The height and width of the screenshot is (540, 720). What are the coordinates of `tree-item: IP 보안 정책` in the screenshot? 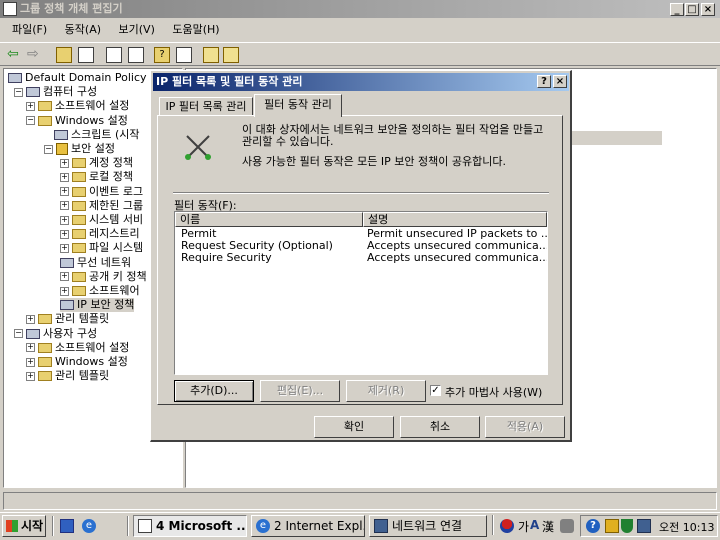 It's located at (97, 305).